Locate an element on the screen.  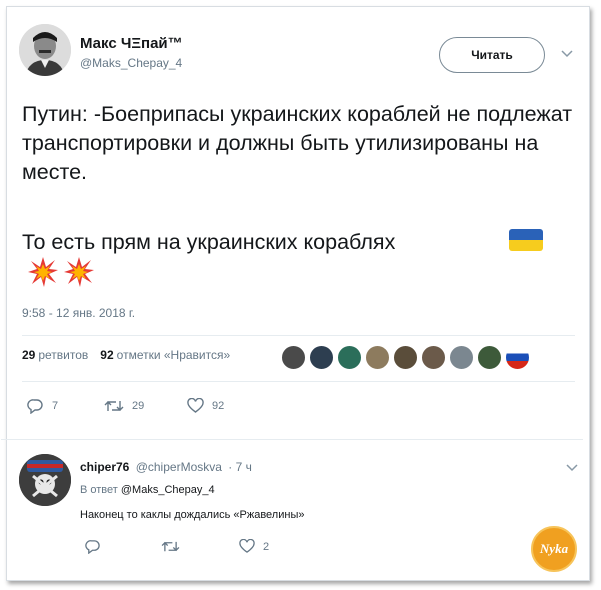
reply-to-line: В ответ @Maks_Chepay_4 is located at coordinates (147, 490).